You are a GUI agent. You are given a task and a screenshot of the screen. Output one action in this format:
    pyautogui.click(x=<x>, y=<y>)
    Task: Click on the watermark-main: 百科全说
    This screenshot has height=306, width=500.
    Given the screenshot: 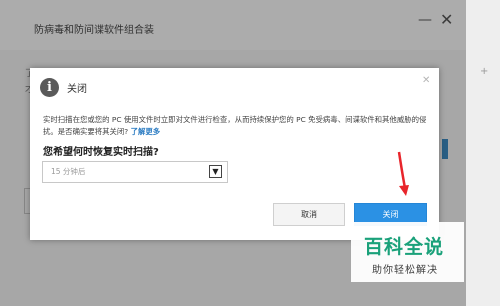 What is the action you would take?
    pyautogui.click(x=404, y=247)
    